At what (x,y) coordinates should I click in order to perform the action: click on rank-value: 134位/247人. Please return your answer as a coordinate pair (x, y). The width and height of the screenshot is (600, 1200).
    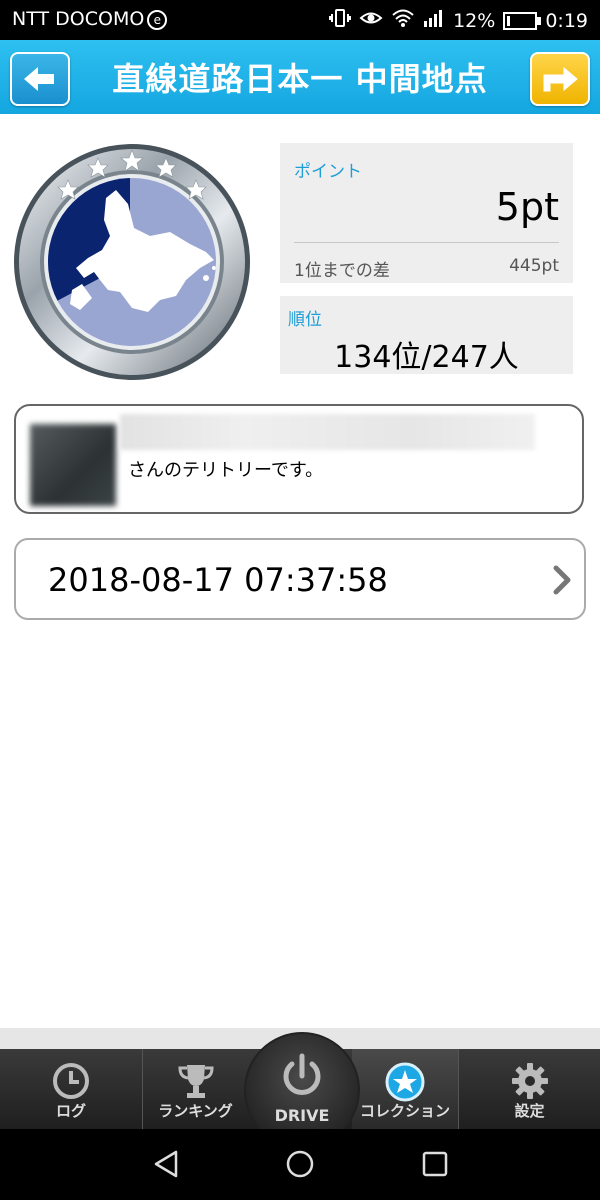
    Looking at the image, I should click on (426, 357).